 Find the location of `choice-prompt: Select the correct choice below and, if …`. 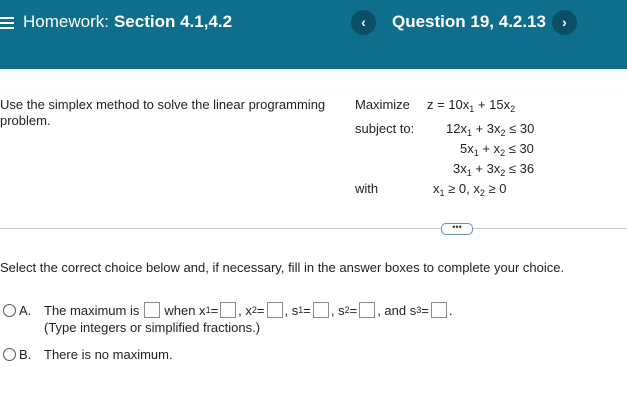

choice-prompt: Select the correct choice below and, if … is located at coordinates (282, 267).